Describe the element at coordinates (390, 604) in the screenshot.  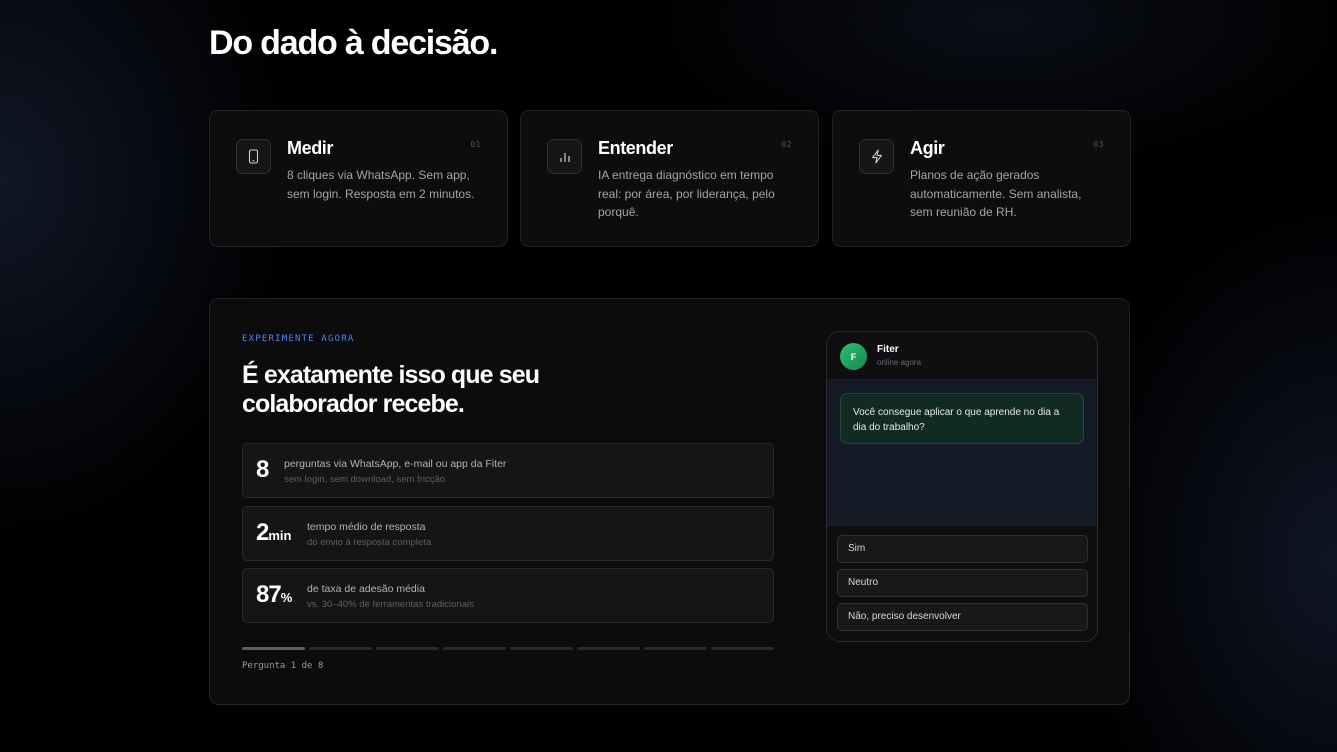
I see `stat-sublabel: vs. 30–40% de ferramentas tradicionais` at that location.